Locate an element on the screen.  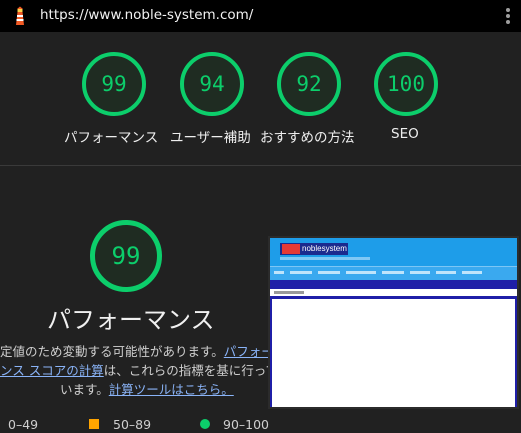
desc-text: 定値のため変動する可能性があります。 is located at coordinates (112, 351).